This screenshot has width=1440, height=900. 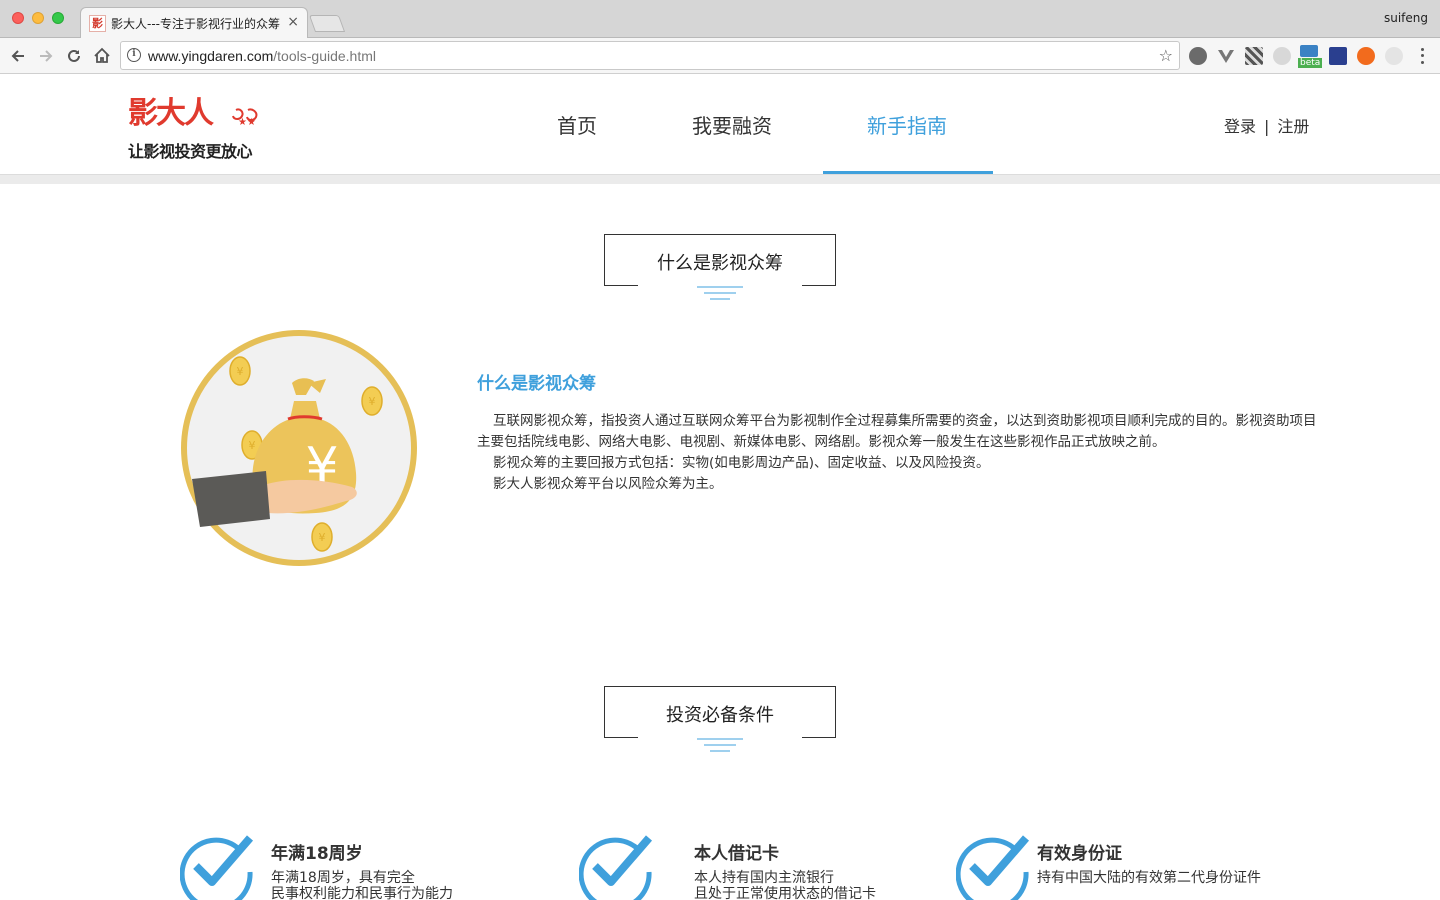 What do you see at coordinates (650, 55) in the screenshot?
I see `address-bar: i www.yingdaren.com/tools-guide.html ☆` at bounding box center [650, 55].